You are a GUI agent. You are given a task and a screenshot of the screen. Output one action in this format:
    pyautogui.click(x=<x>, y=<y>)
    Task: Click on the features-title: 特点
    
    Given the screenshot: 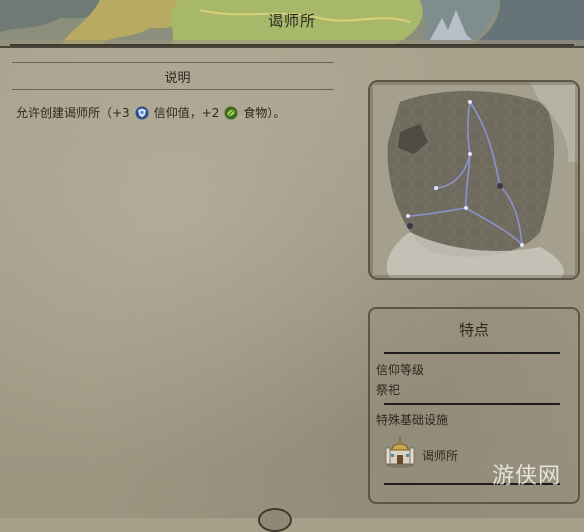 What is the action you would take?
    pyautogui.click(x=473, y=330)
    